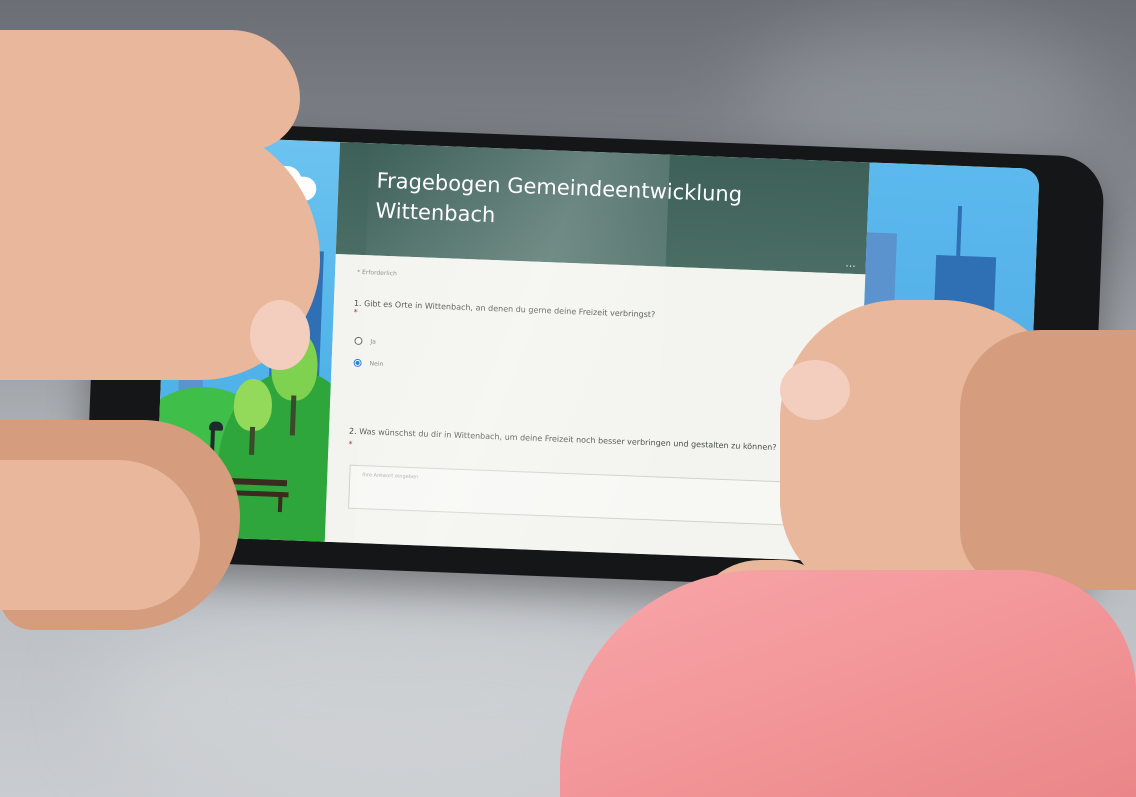  What do you see at coordinates (1048, 460) in the screenshot?
I see `right-hand-back` at bounding box center [1048, 460].